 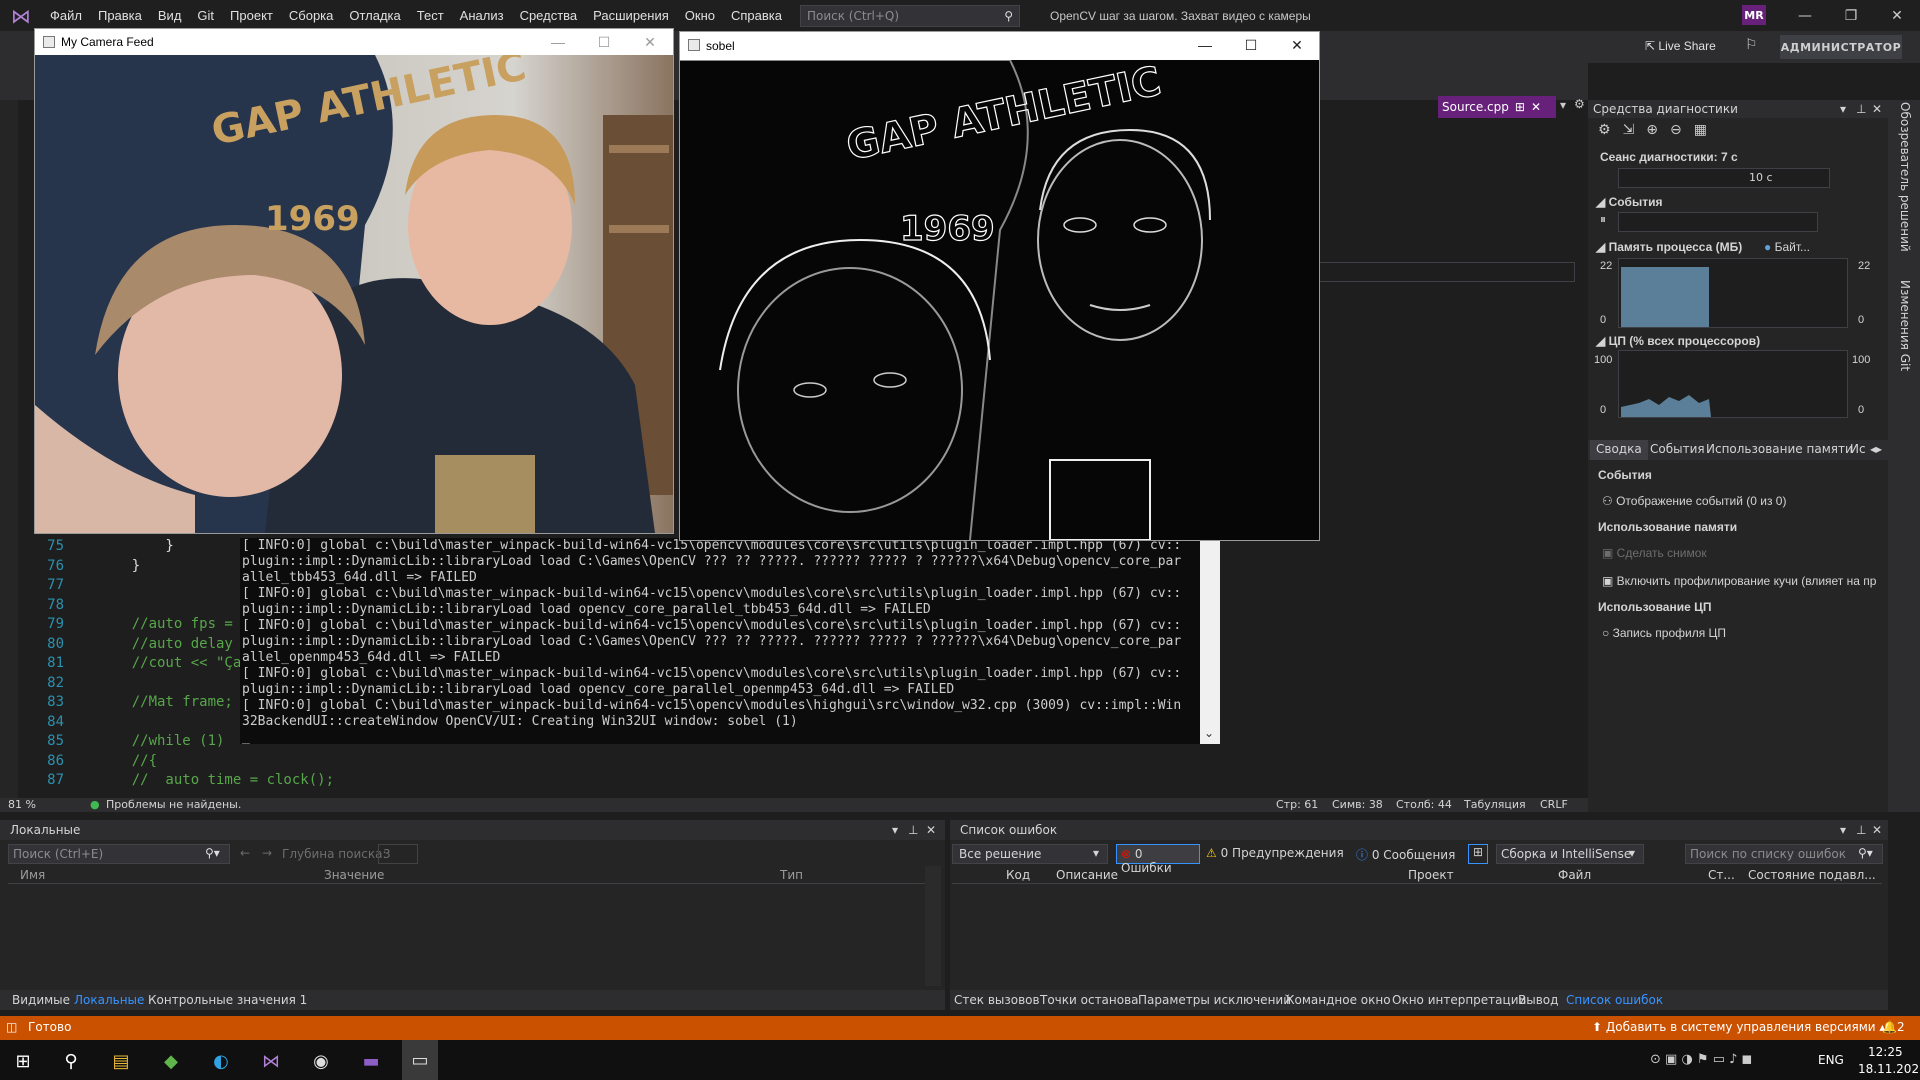 I want to click on feedback-icon: ⚐, so click(x=1751, y=45).